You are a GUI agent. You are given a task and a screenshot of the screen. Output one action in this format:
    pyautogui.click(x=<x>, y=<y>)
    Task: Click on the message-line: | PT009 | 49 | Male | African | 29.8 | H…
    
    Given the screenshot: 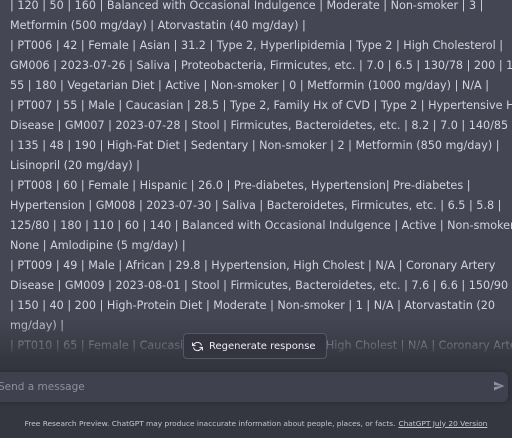 What is the action you would take?
    pyautogui.click(x=253, y=265)
    